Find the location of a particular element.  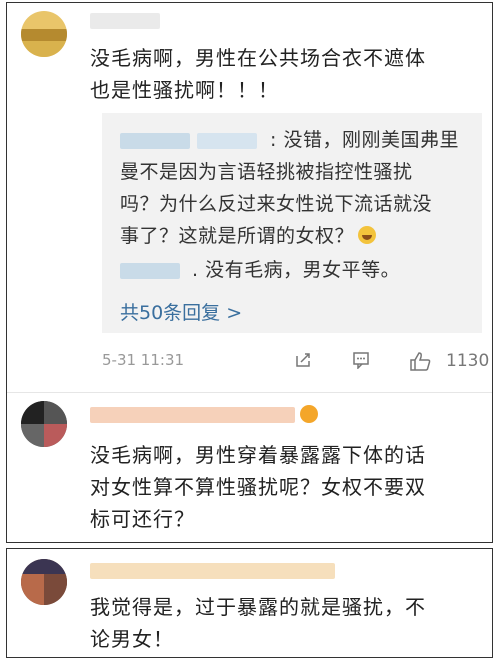

comment-text-line: 也是性骚扰啊！！！ is located at coordinates (184, 90).